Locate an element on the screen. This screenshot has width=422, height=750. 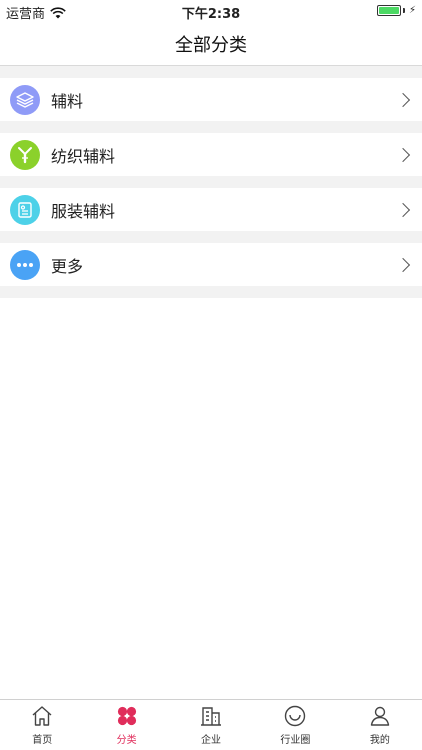
status-time: 下午2:38 is located at coordinates (211, 14).